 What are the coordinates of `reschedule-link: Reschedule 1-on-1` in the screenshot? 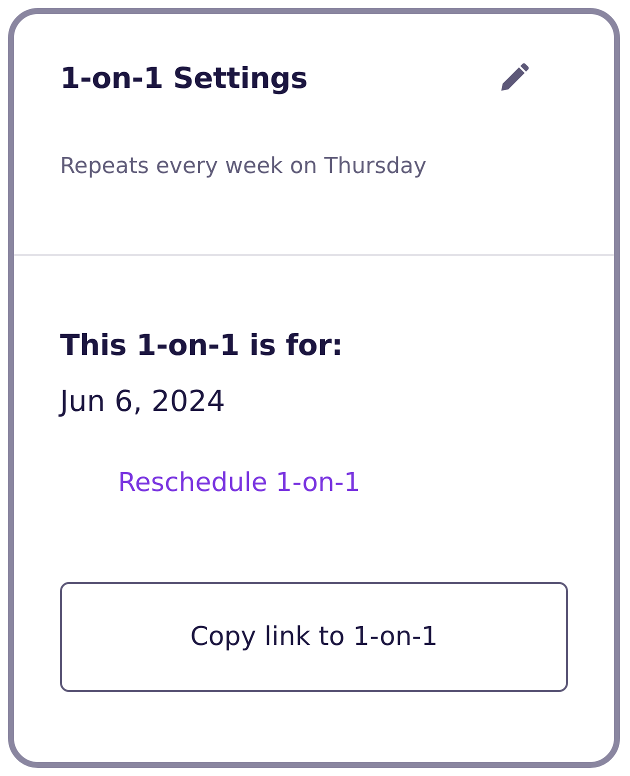 It's located at (239, 483).